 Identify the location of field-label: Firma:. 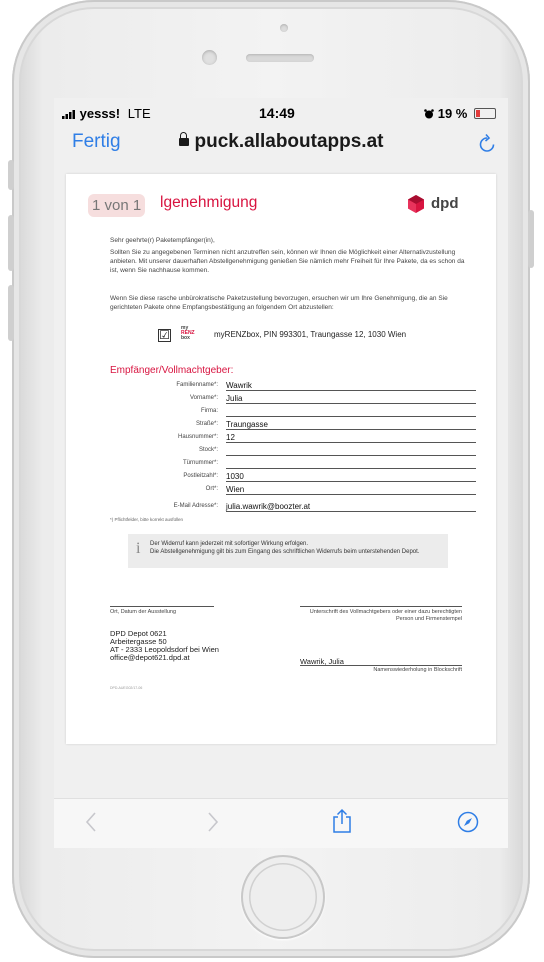
(209, 411).